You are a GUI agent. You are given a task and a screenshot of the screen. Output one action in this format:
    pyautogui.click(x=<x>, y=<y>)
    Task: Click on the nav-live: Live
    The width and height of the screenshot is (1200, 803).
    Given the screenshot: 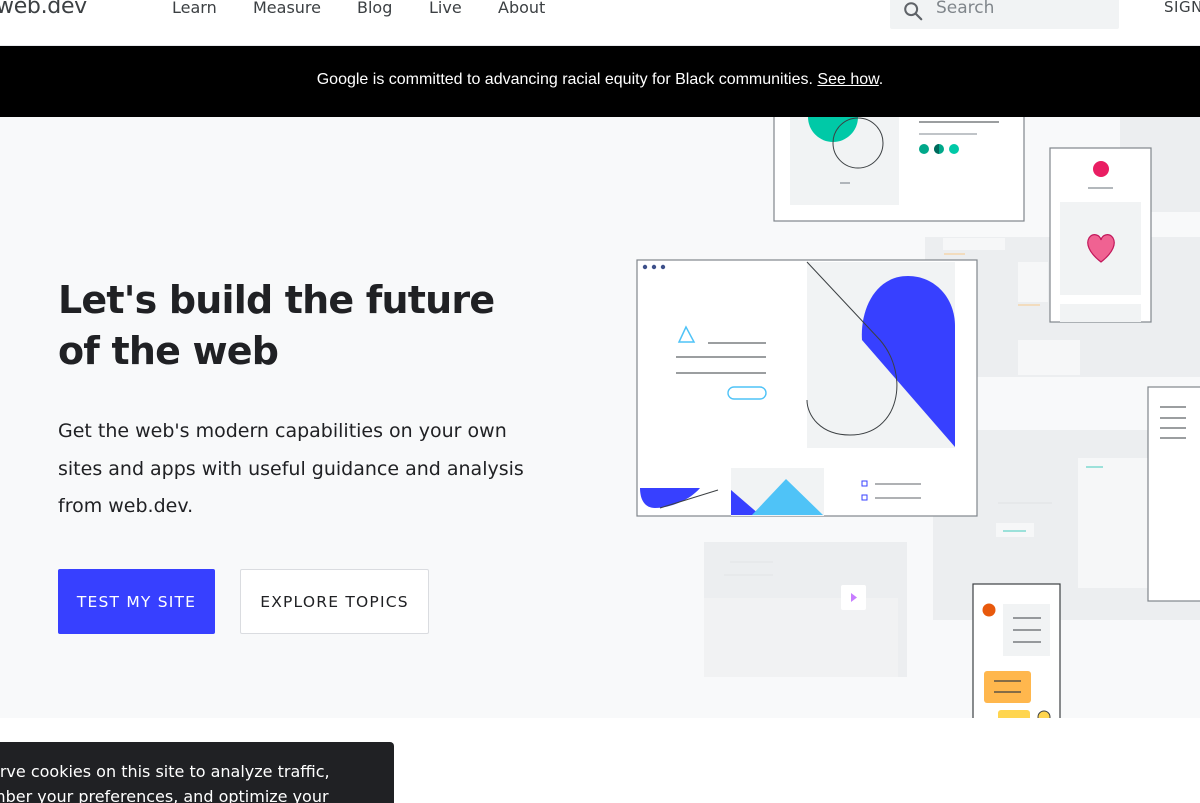 What is the action you would take?
    pyautogui.click(x=445, y=8)
    